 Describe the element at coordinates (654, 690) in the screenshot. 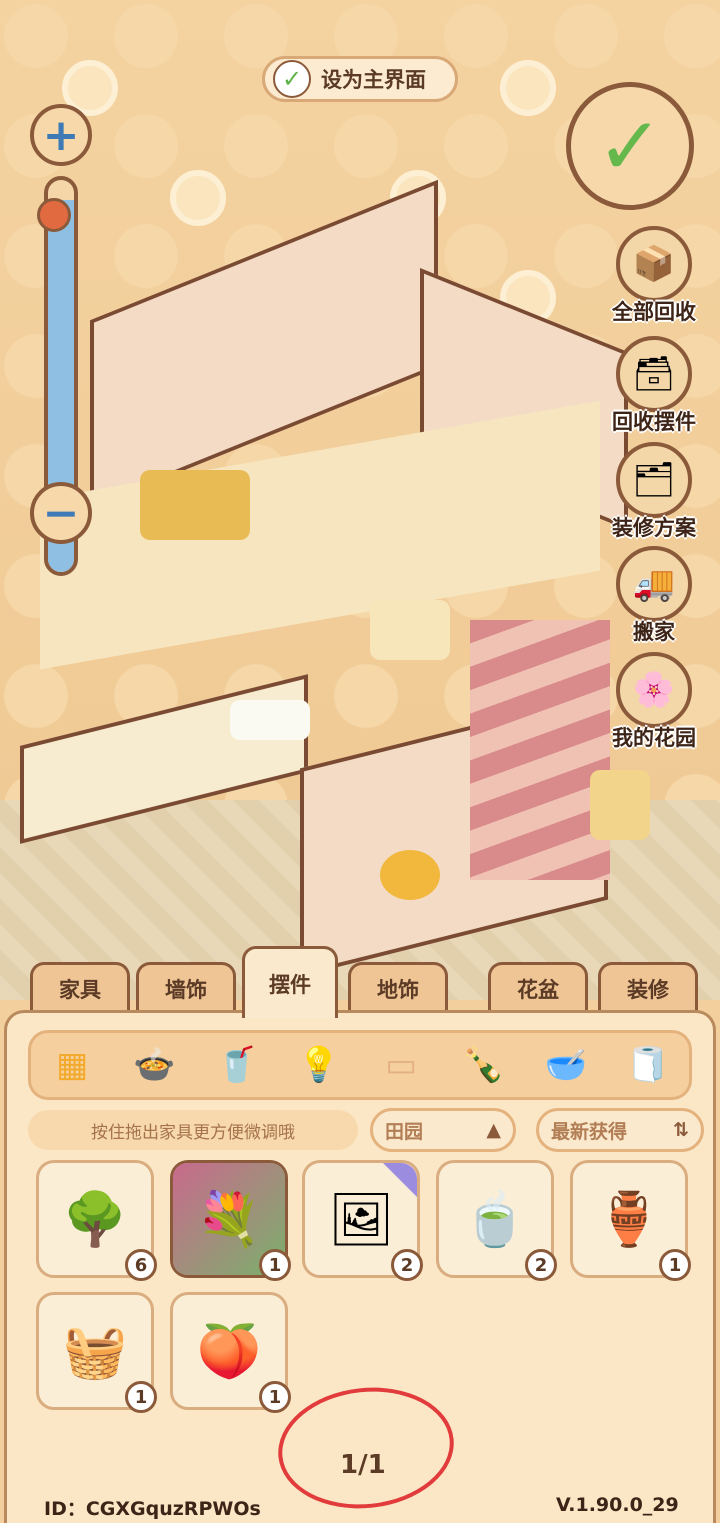

I see `garden-arch-icon: 🌸` at that location.